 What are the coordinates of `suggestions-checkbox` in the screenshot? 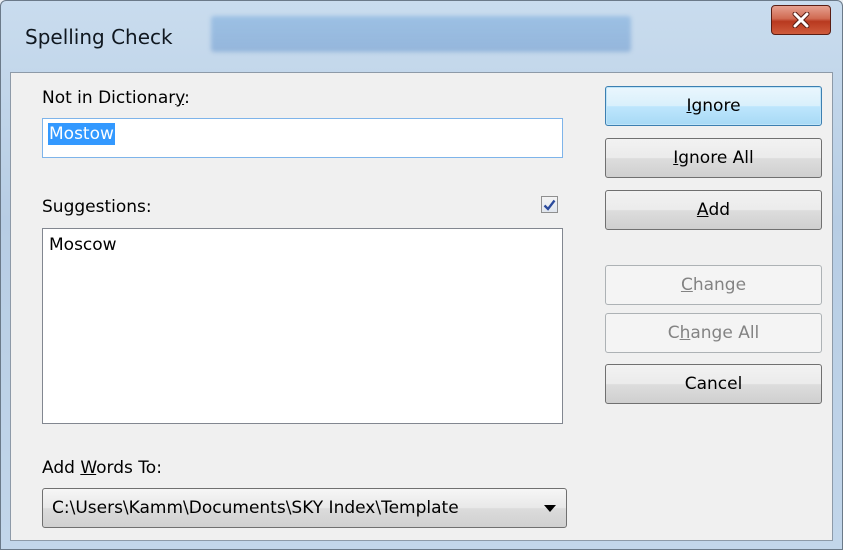 It's located at (549, 204).